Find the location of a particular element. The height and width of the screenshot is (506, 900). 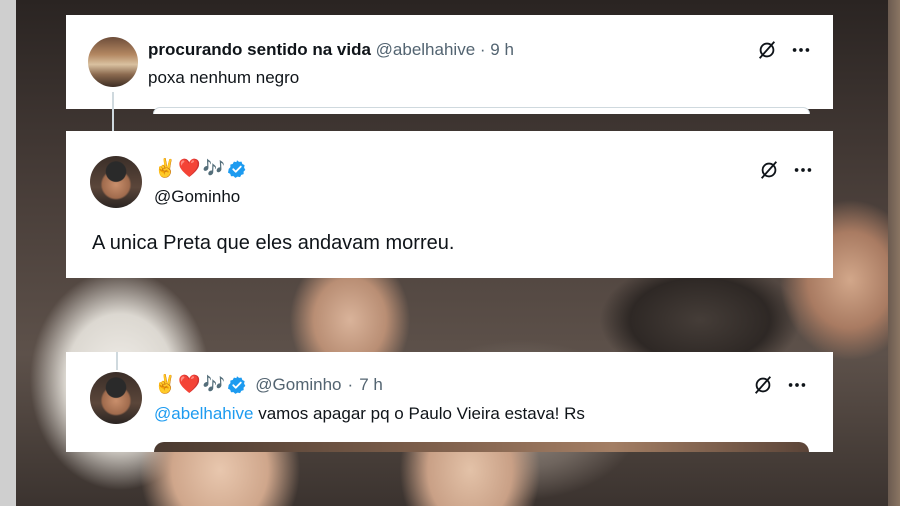

tweet-media-image is located at coordinates (481, 447).